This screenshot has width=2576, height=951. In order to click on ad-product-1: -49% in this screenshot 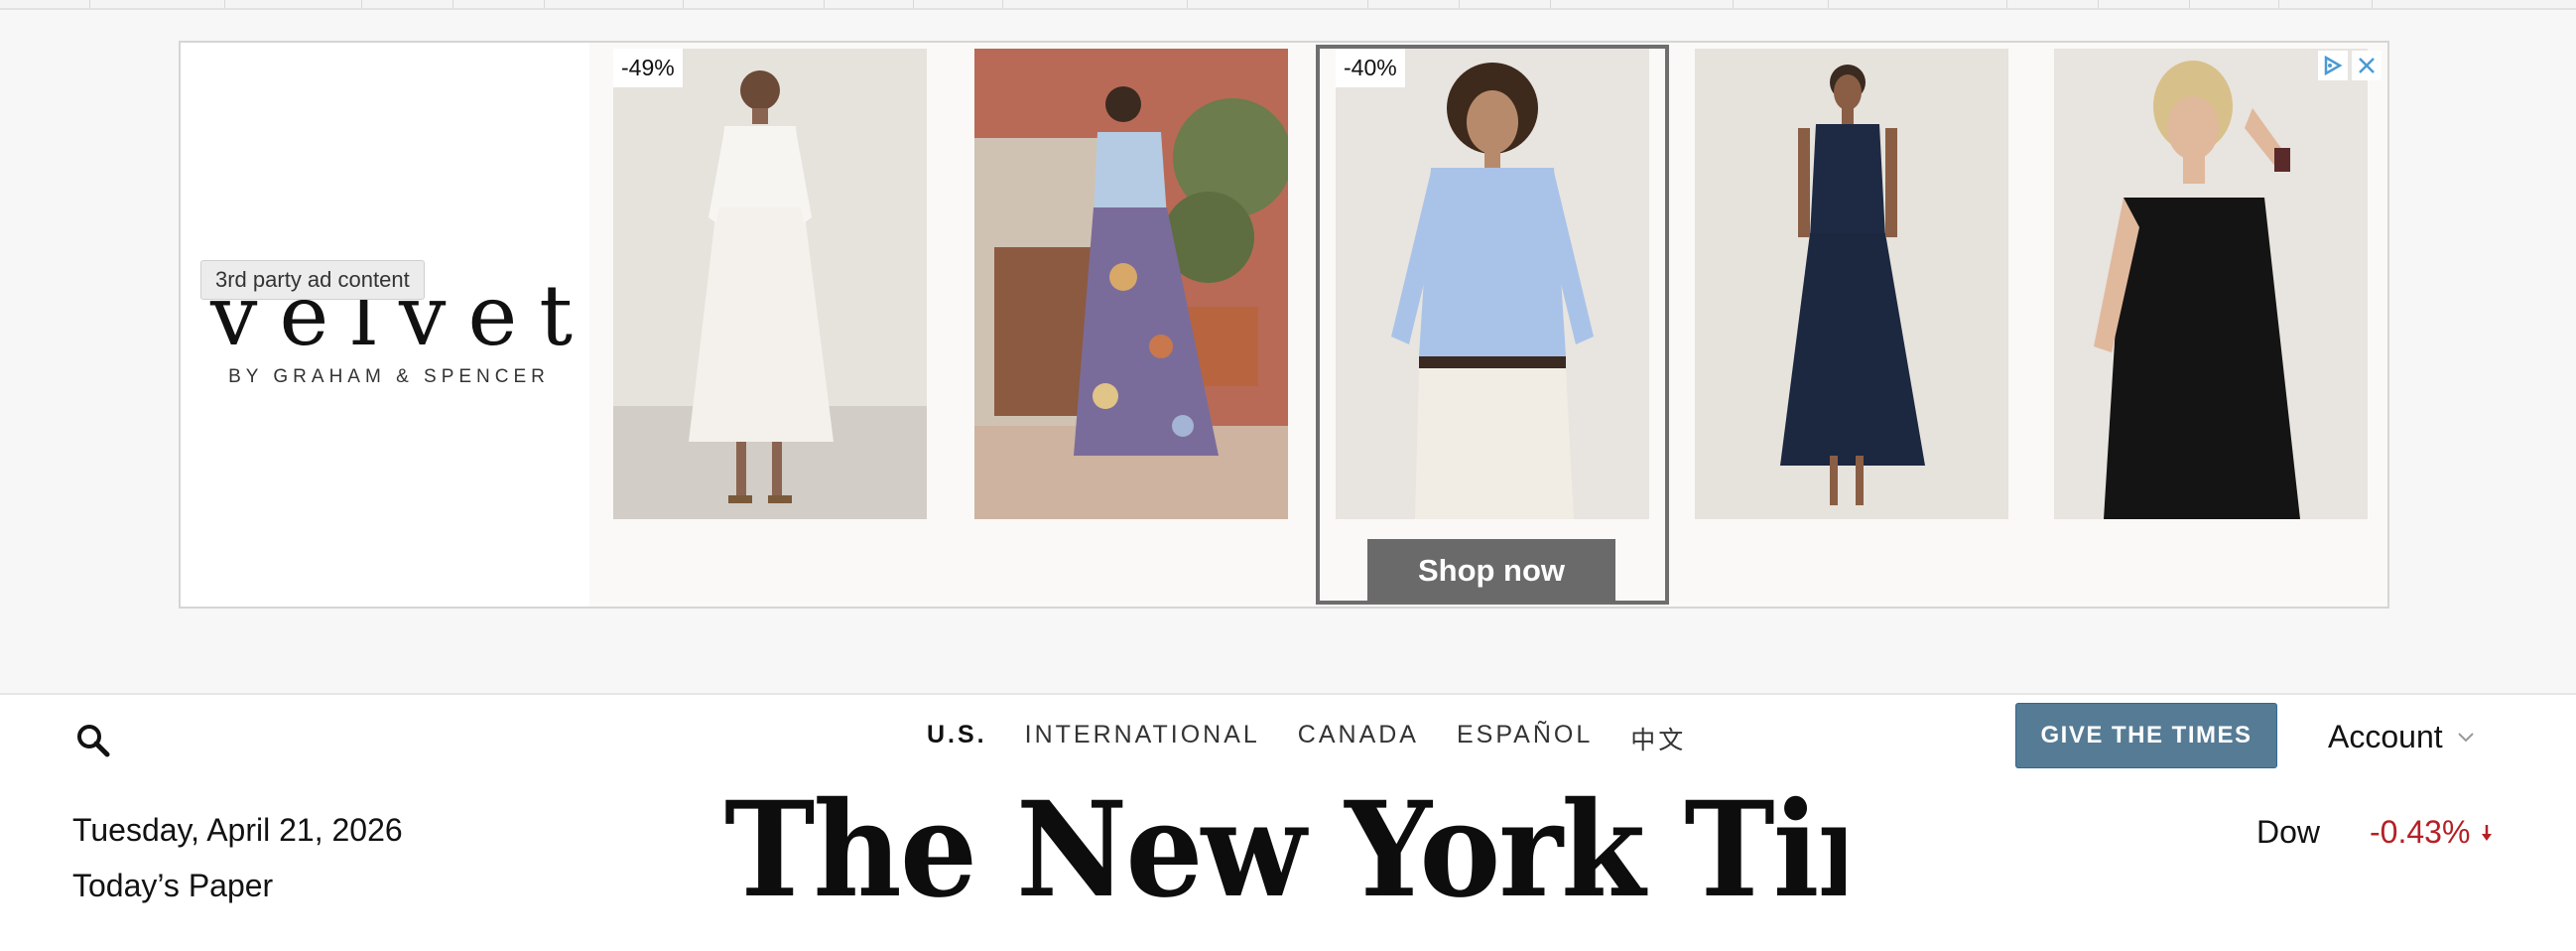, I will do `click(770, 284)`.